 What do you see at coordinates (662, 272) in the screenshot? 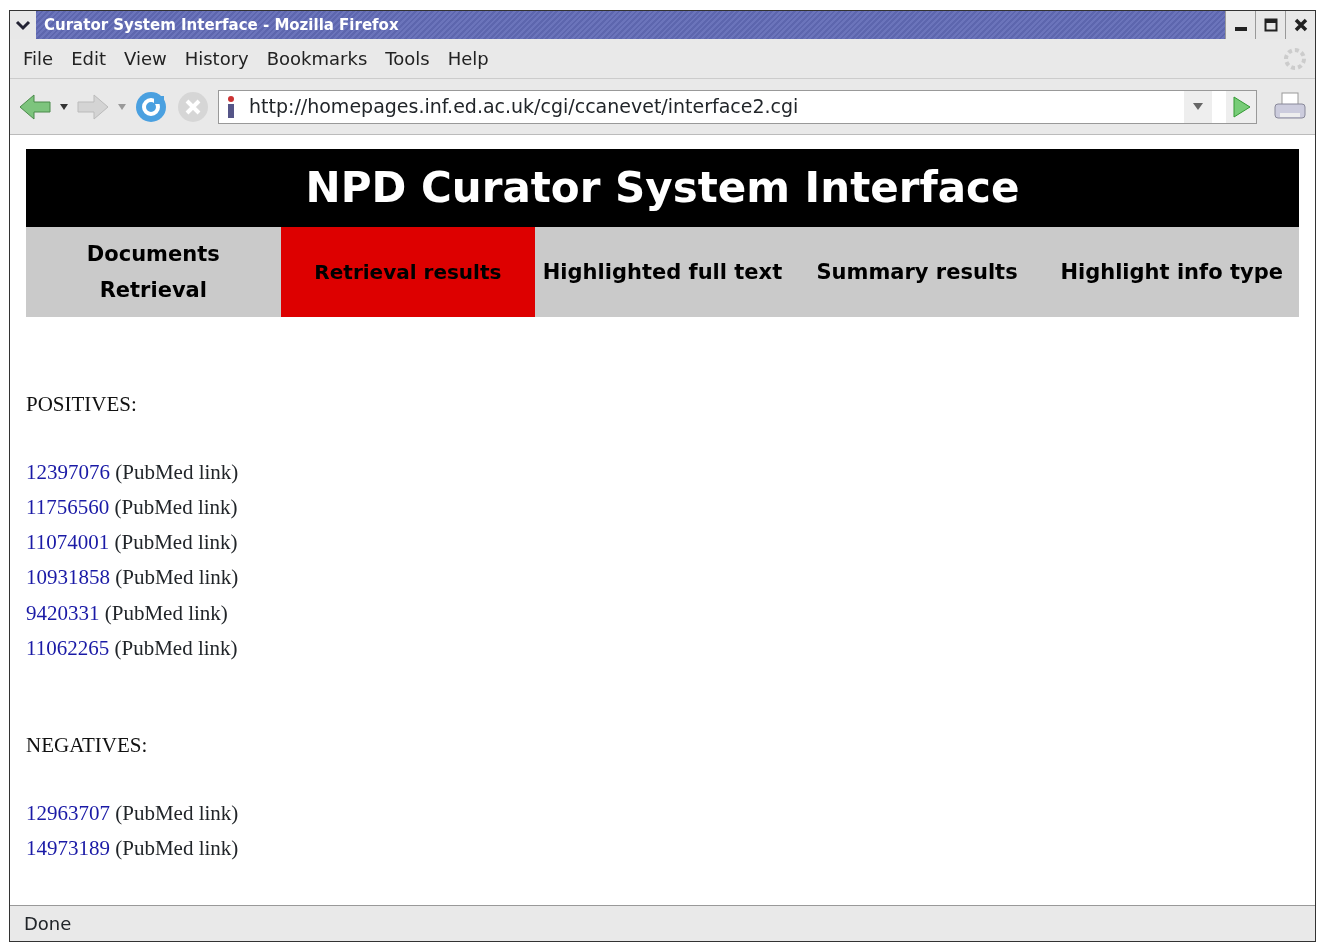
I see `nav-tab: Highlighted full text` at bounding box center [662, 272].